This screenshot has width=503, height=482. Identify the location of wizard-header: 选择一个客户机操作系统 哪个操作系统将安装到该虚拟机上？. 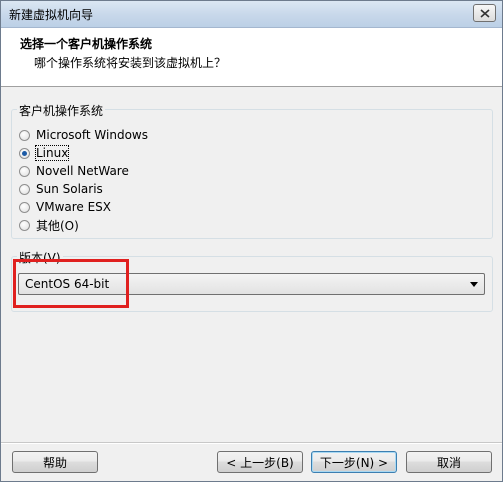
(251, 57).